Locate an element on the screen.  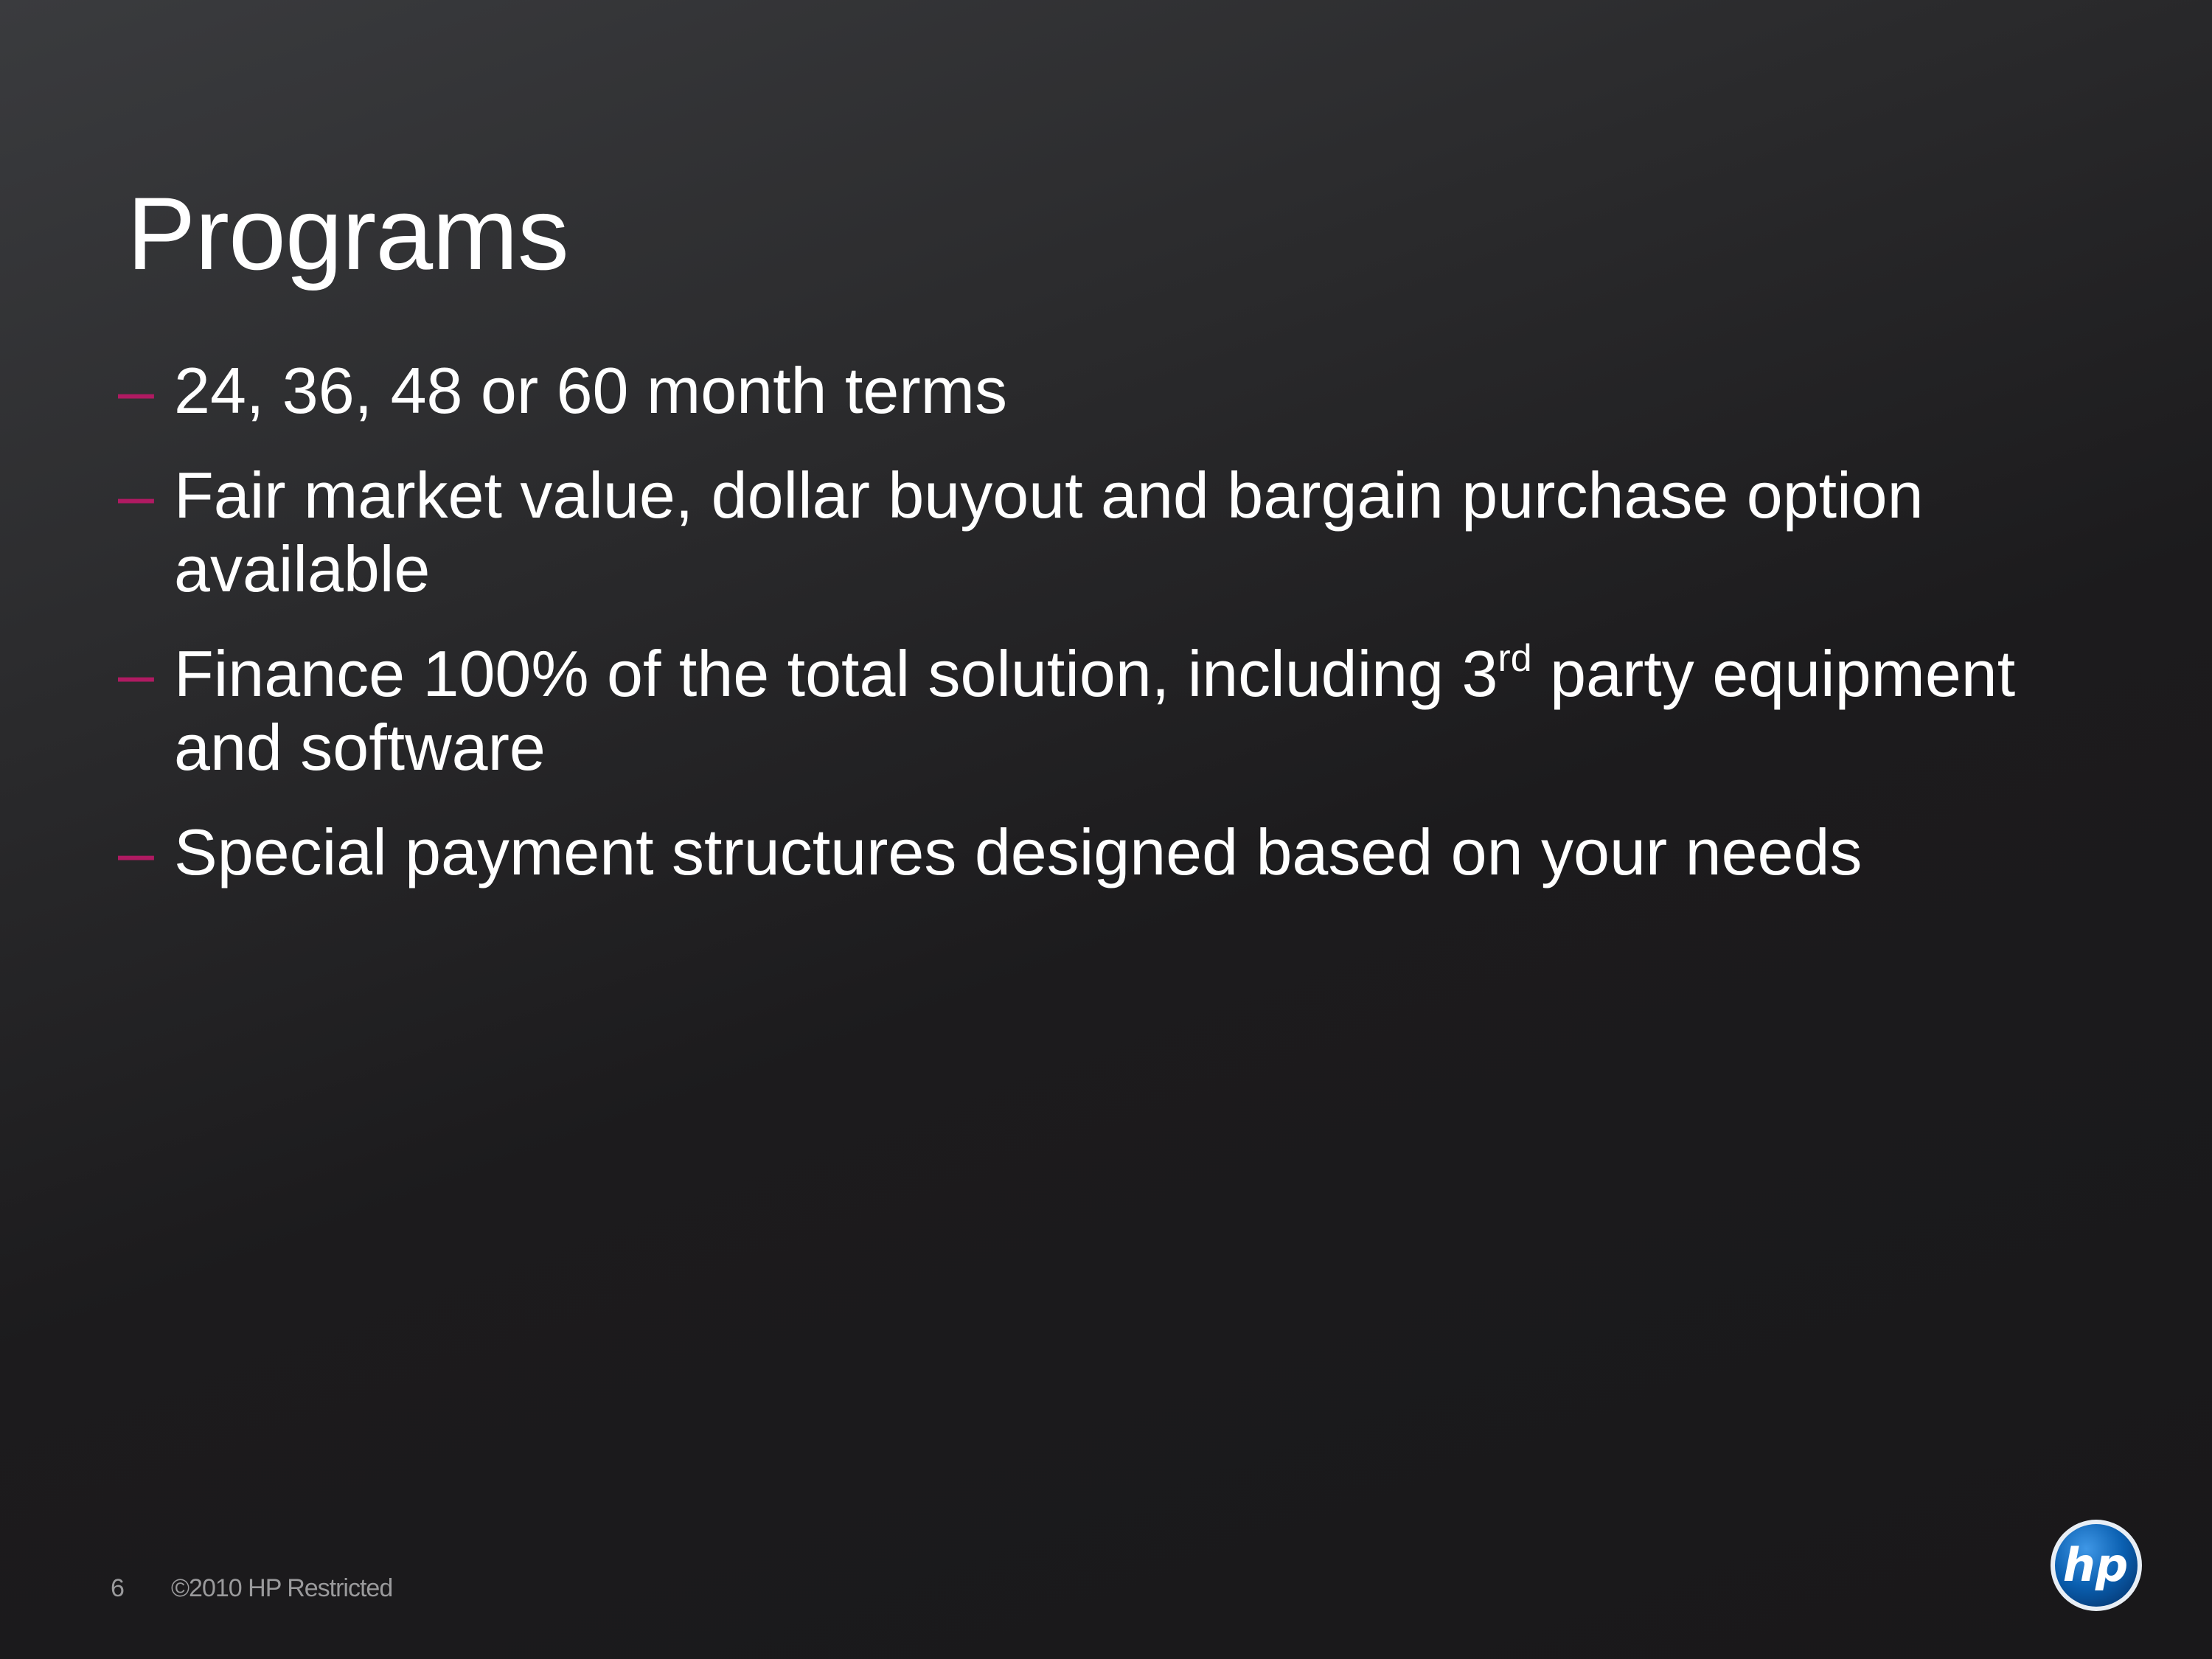
page-number: 6 is located at coordinates (118, 1588).